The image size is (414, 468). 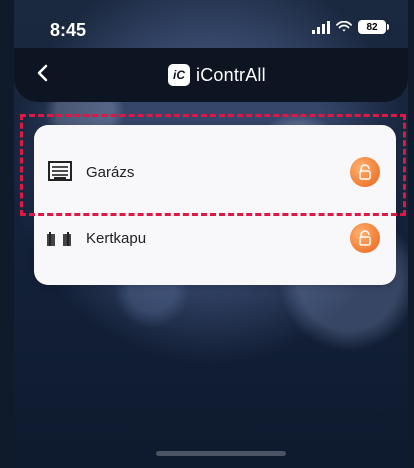 I want to click on chevron-left-icon, so click(x=42, y=73).